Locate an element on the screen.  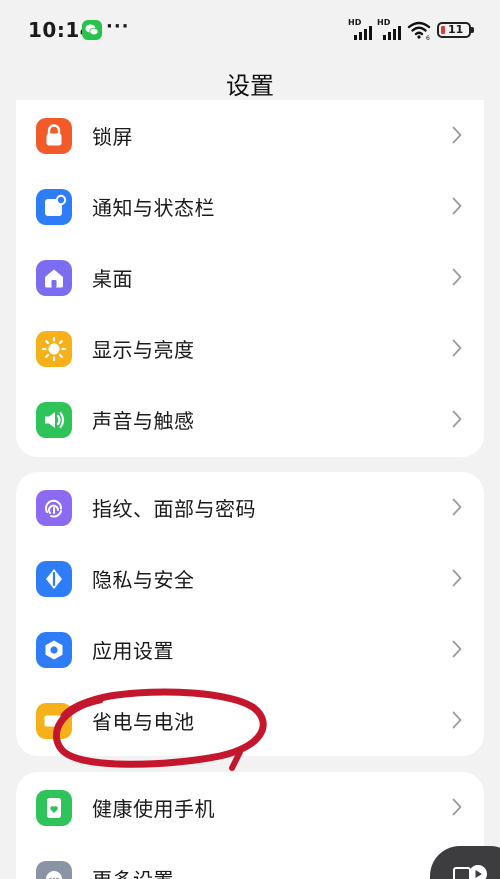
healthy-use-icon is located at coordinates (54, 808).